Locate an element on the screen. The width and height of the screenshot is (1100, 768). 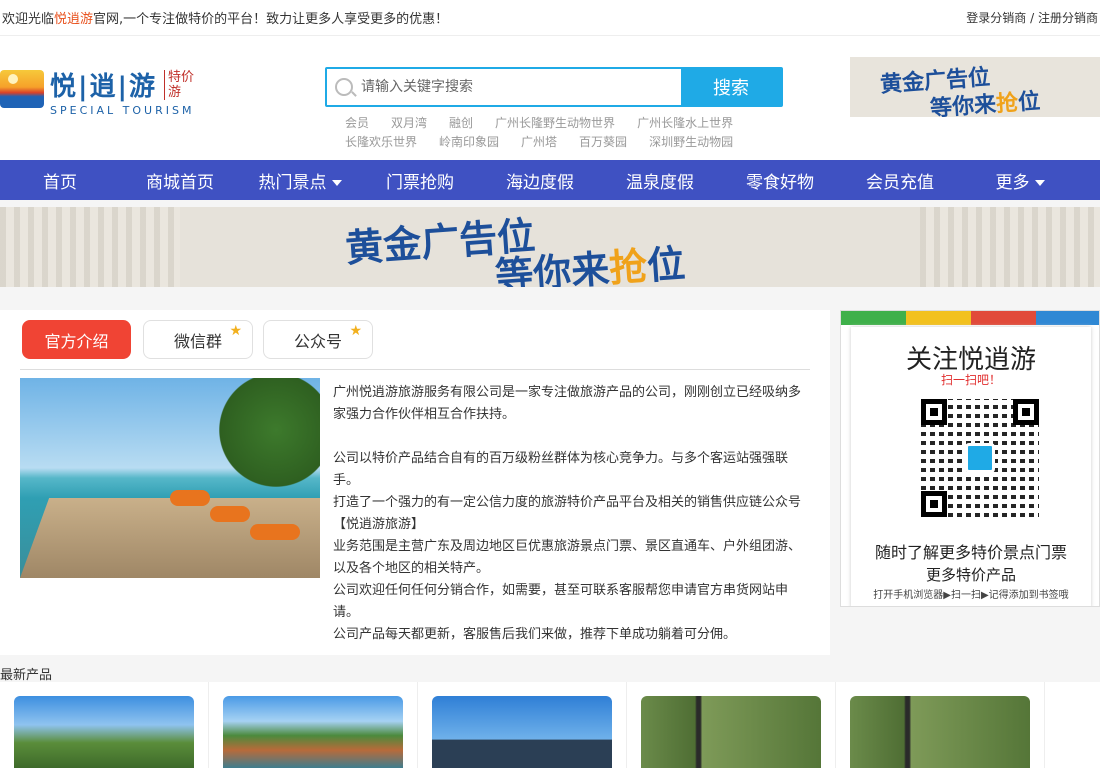
hot-keyword: 广州长隆水上世界 is located at coordinates (685, 123).